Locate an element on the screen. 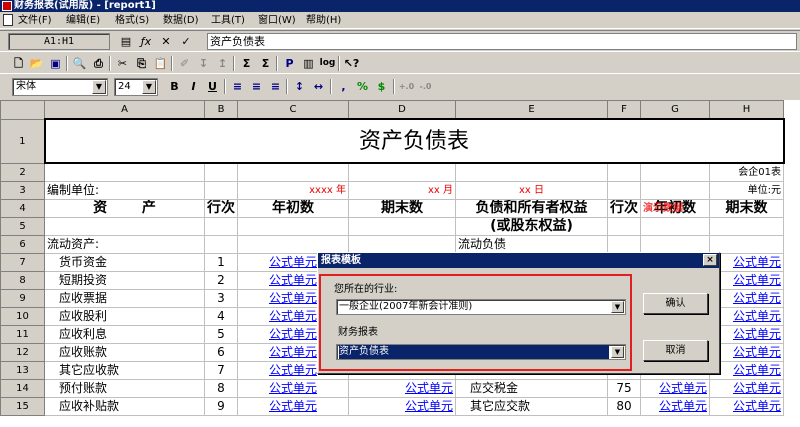  item-name-cell: 应收票据 is located at coordinates (124, 298).